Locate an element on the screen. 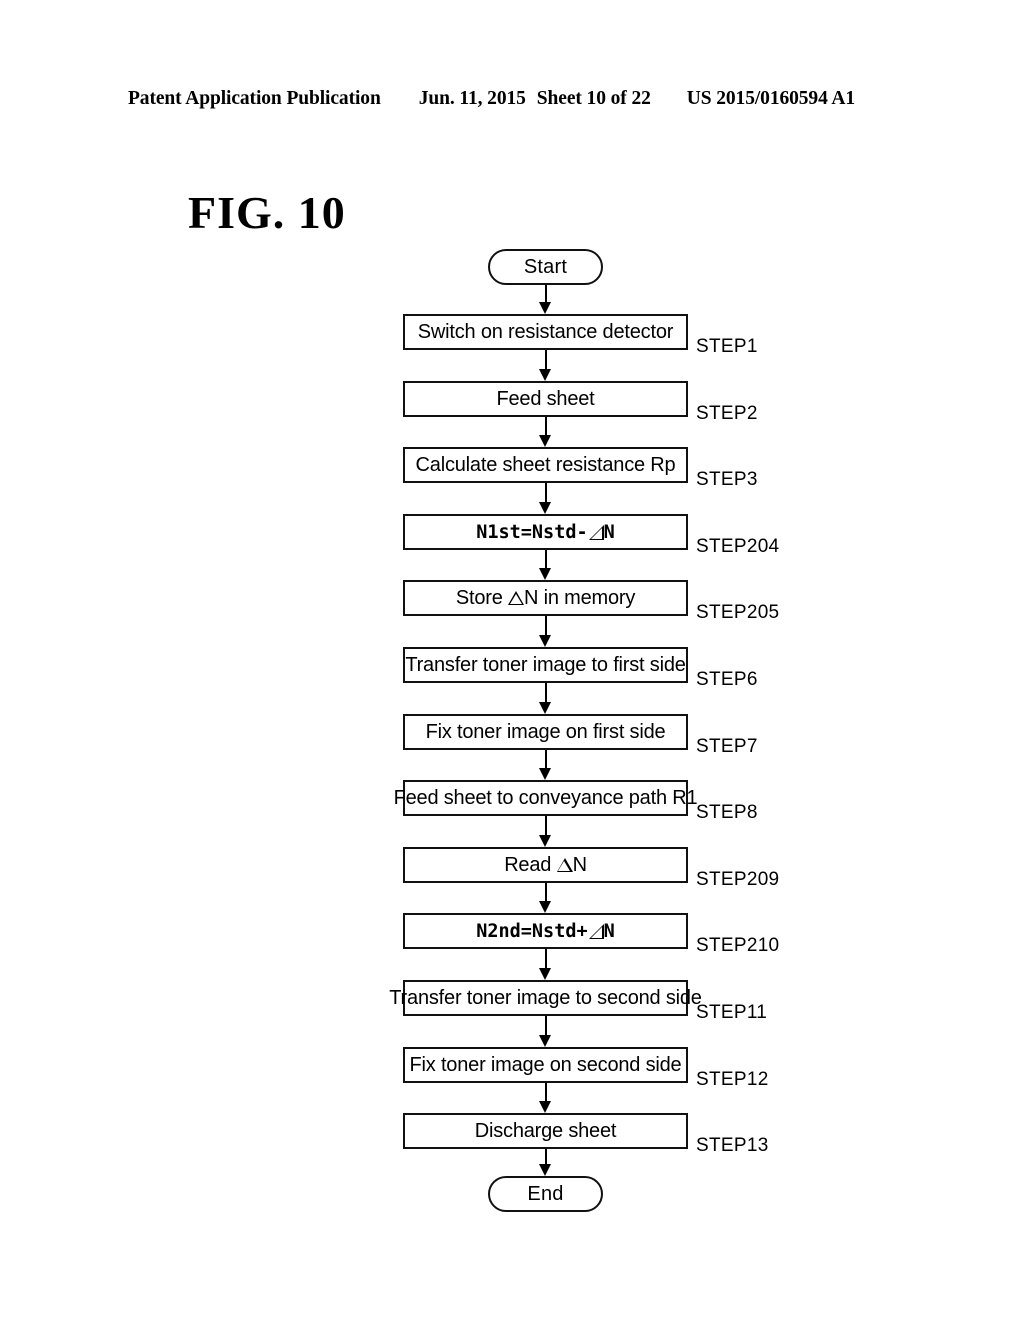  flow-step-label: STEP7 is located at coordinates (727, 746).